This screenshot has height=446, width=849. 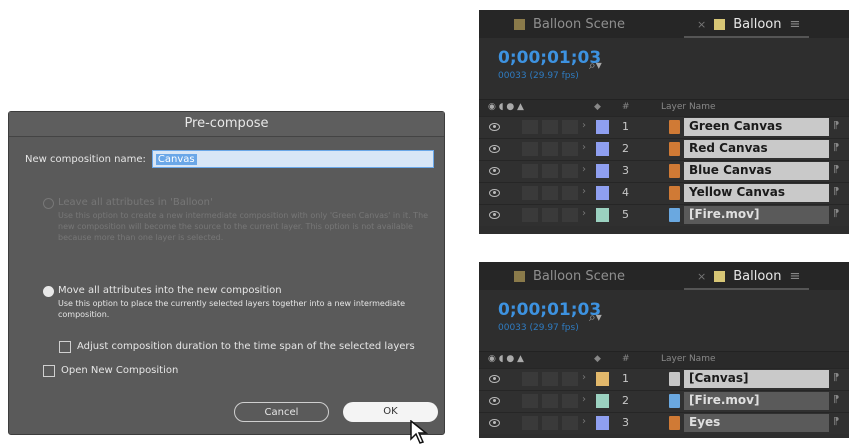 I want to click on ok-button: OK, so click(x=390, y=412).